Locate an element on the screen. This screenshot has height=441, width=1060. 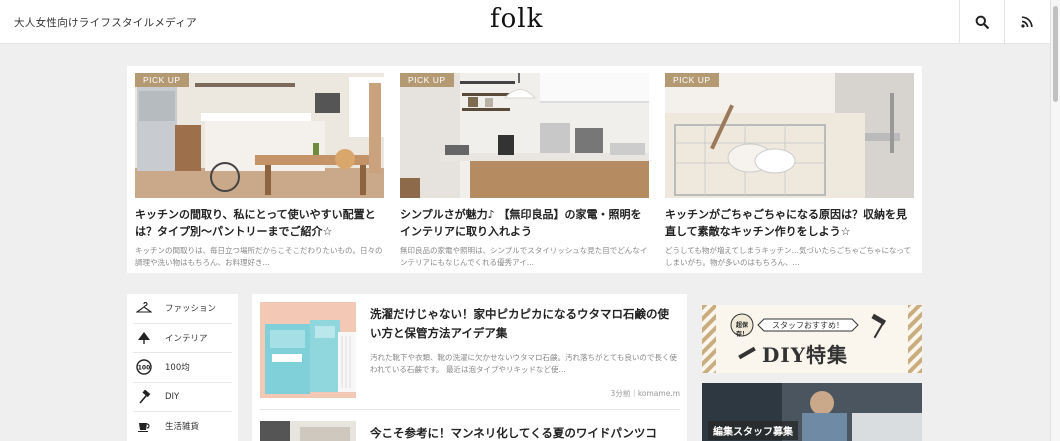
site-logo: folk is located at coordinates (516, 19).